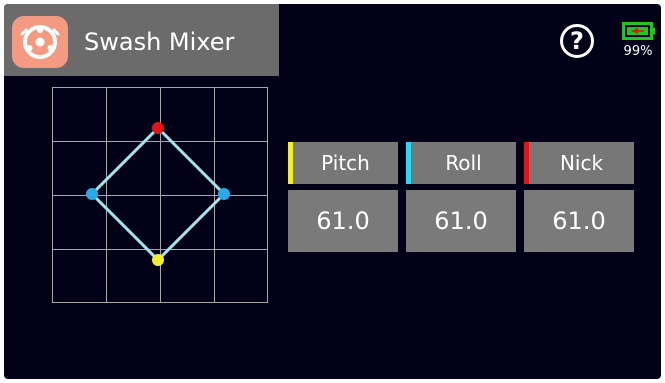 The image size is (665, 383). I want to click on battery-charging-icon, so click(638, 31).